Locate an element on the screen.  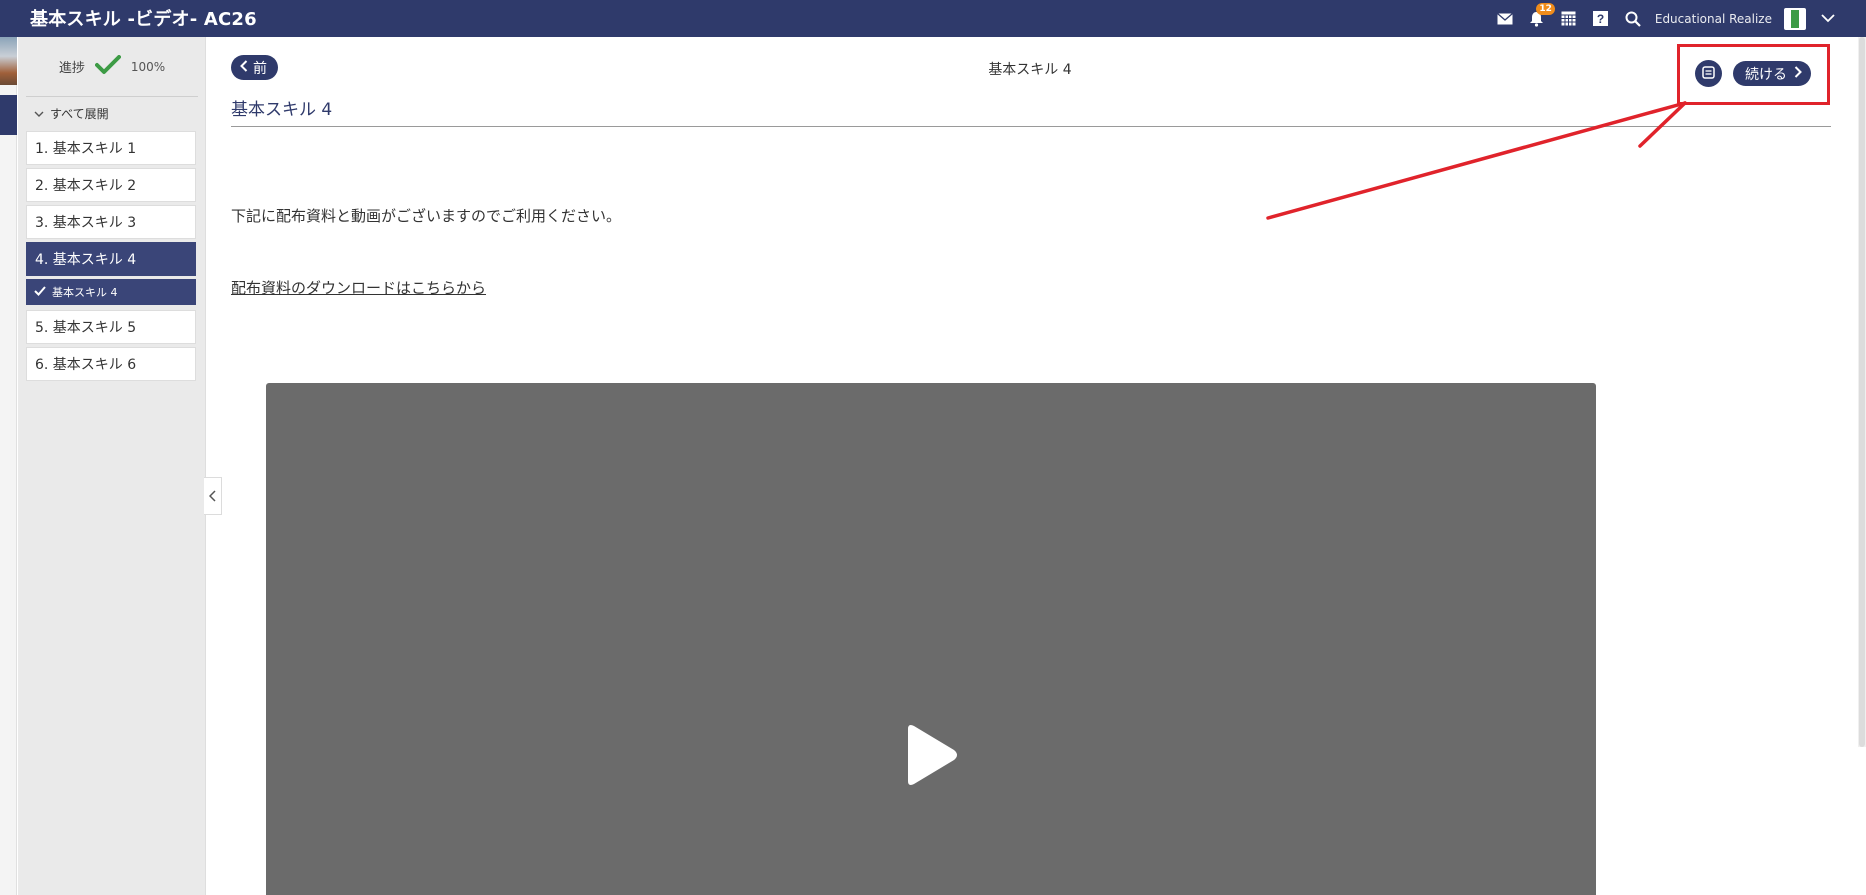
bell-icon: 12 is located at coordinates (1541, 15).